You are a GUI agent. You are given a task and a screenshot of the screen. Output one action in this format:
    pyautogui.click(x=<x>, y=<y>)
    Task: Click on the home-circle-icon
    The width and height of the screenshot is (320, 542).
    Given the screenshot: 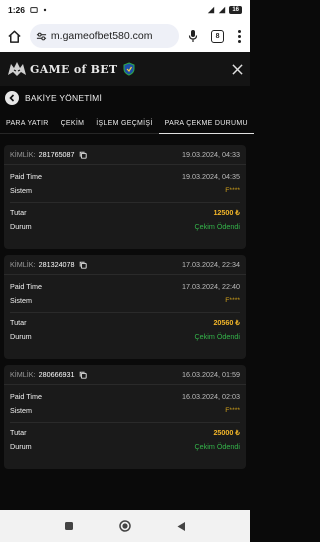 What is the action you would take?
    pyautogui.click(x=125, y=526)
    